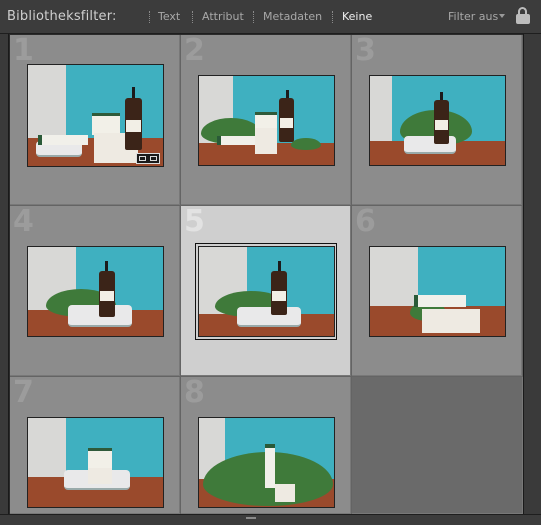 Image resolution: width=541 pixels, height=525 pixels. What do you see at coordinates (194, 50) in the screenshot?
I see `cell-index: 2` at bounding box center [194, 50].